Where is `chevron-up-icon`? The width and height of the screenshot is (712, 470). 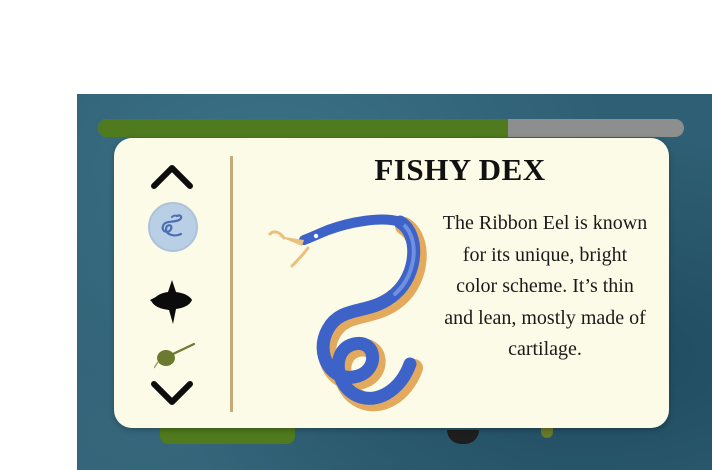
chevron-up-icon is located at coordinates (172, 177).